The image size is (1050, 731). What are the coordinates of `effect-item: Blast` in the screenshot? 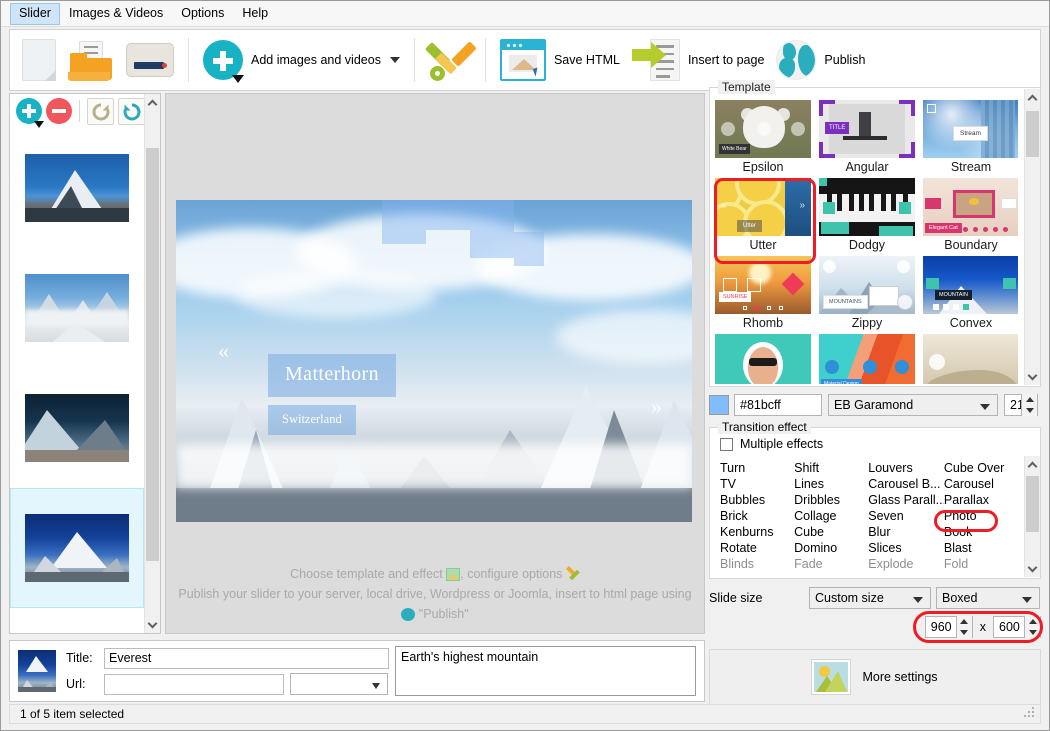 It's located at (981, 548).